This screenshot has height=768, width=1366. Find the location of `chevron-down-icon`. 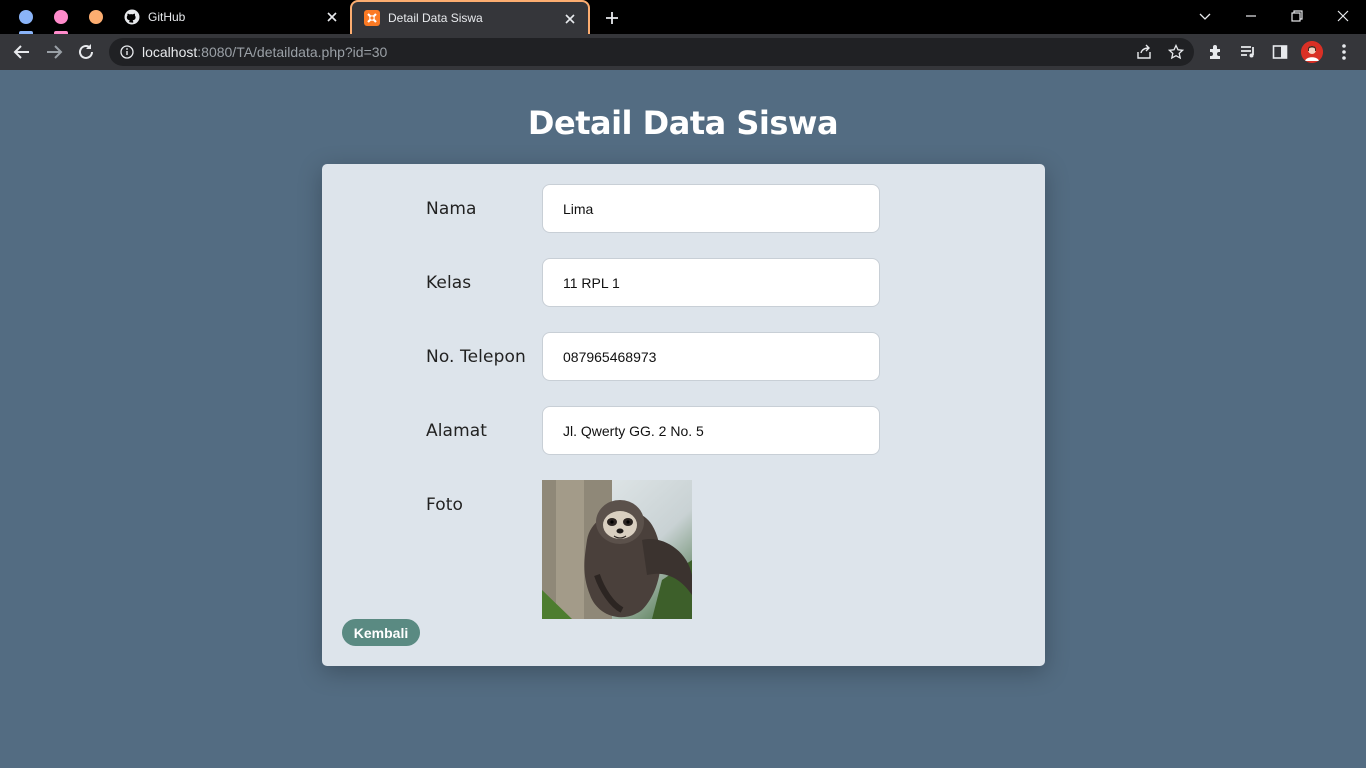

chevron-down-icon is located at coordinates (1205, 16).